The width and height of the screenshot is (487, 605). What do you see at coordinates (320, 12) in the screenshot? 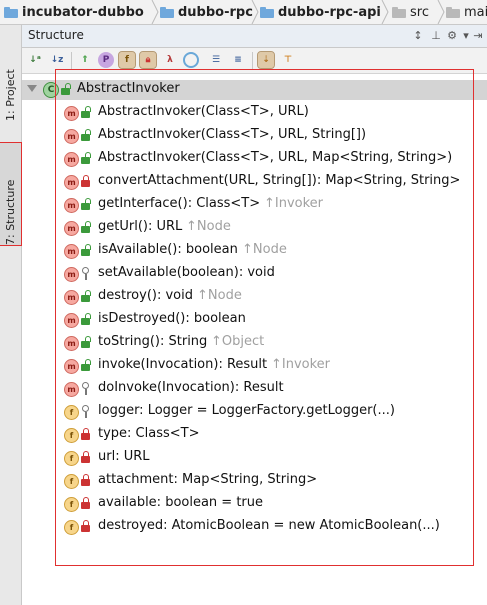
I see `breadcrumb-item-dubbo-rpc-api: dubbo-rpc-api` at bounding box center [320, 12].